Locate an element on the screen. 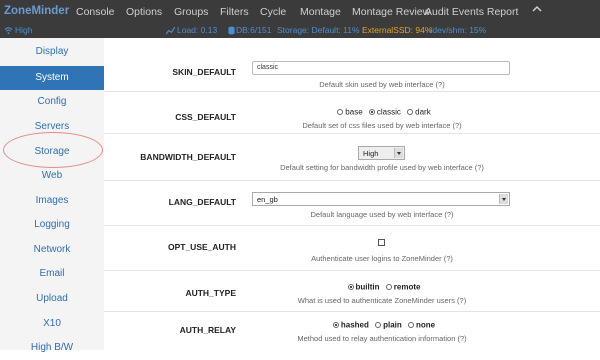 The height and width of the screenshot is (360, 600). sidebar-item-storage: Storage is located at coordinates (52, 152).